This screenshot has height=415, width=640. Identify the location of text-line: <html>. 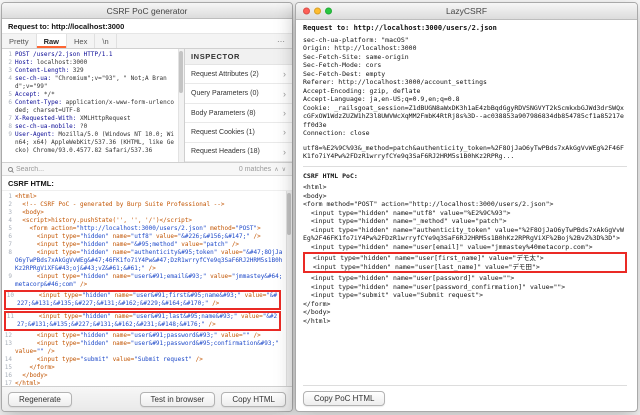
(315, 187).